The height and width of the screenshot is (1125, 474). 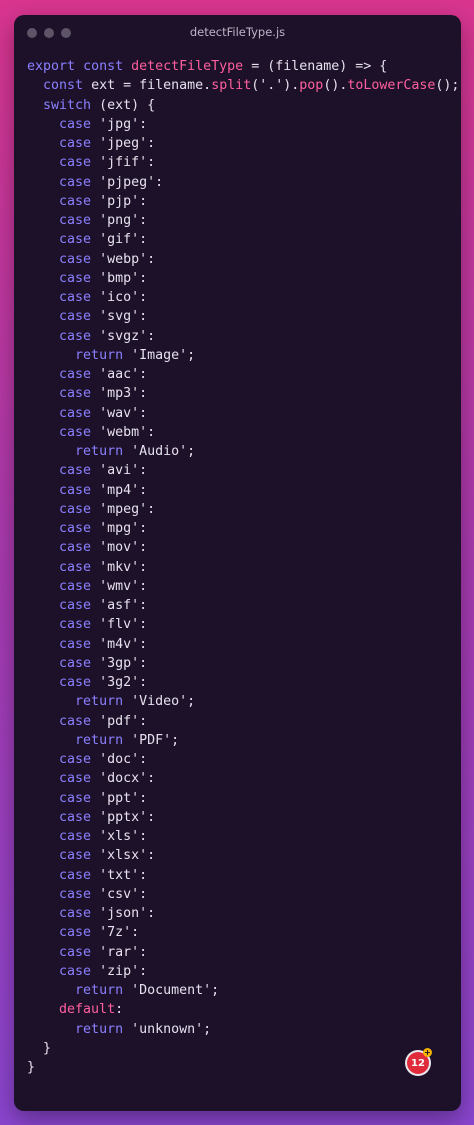 What do you see at coordinates (103, 798) in the screenshot?
I see `code-line: case 'ppt':` at bounding box center [103, 798].